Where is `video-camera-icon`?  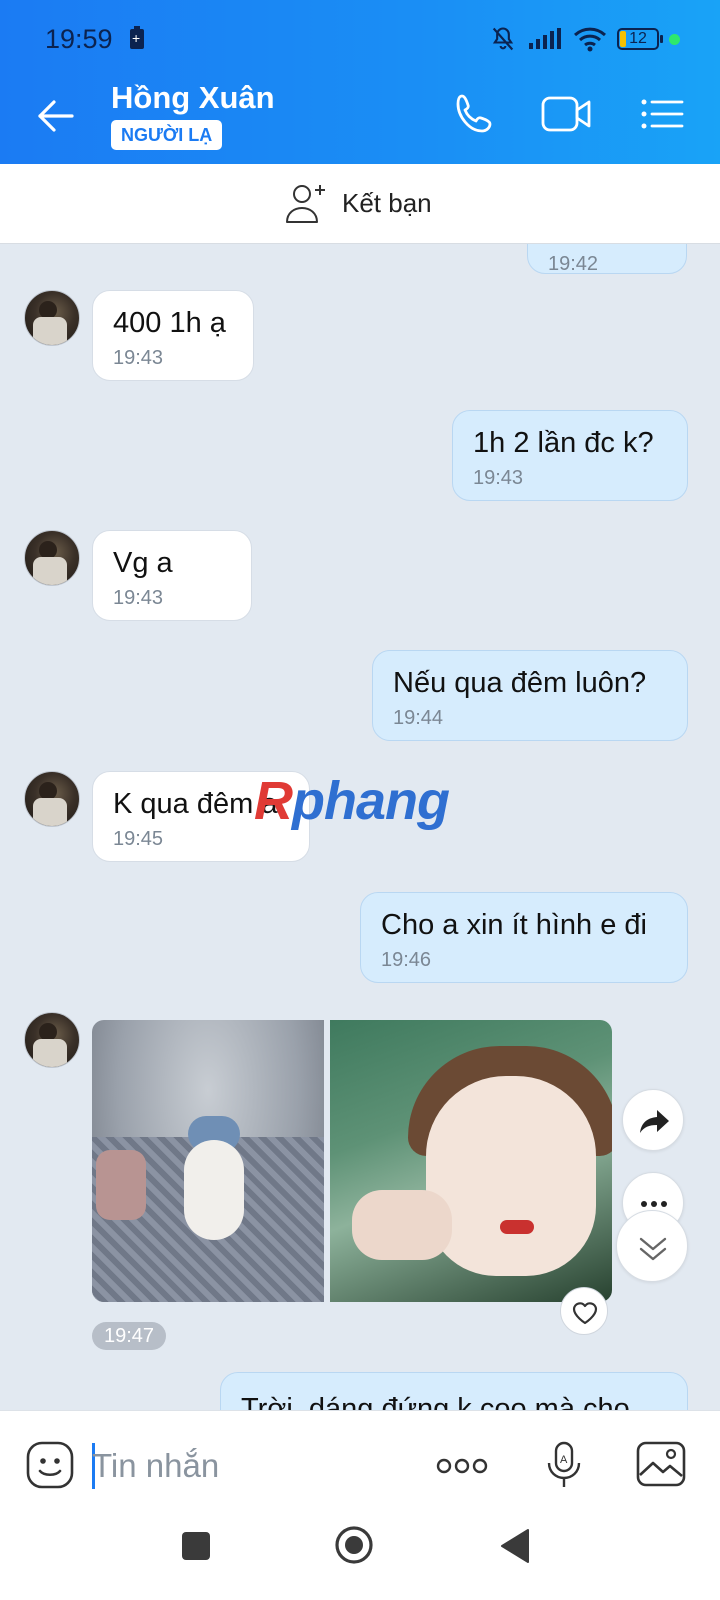 video-camera-icon is located at coordinates (567, 114).